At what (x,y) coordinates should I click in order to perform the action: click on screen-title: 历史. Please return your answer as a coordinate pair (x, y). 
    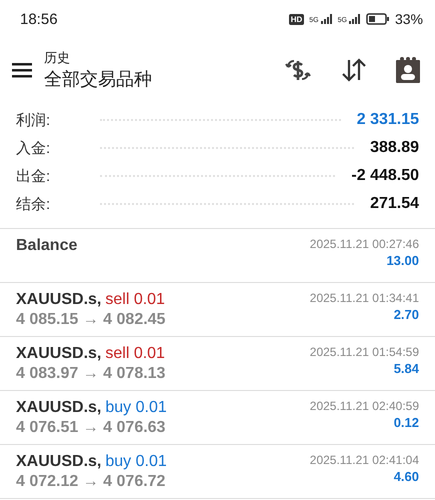
    Looking at the image, I should click on (57, 58).